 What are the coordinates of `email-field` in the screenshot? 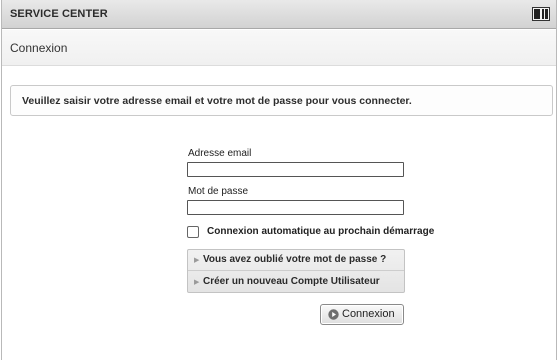 It's located at (295, 169).